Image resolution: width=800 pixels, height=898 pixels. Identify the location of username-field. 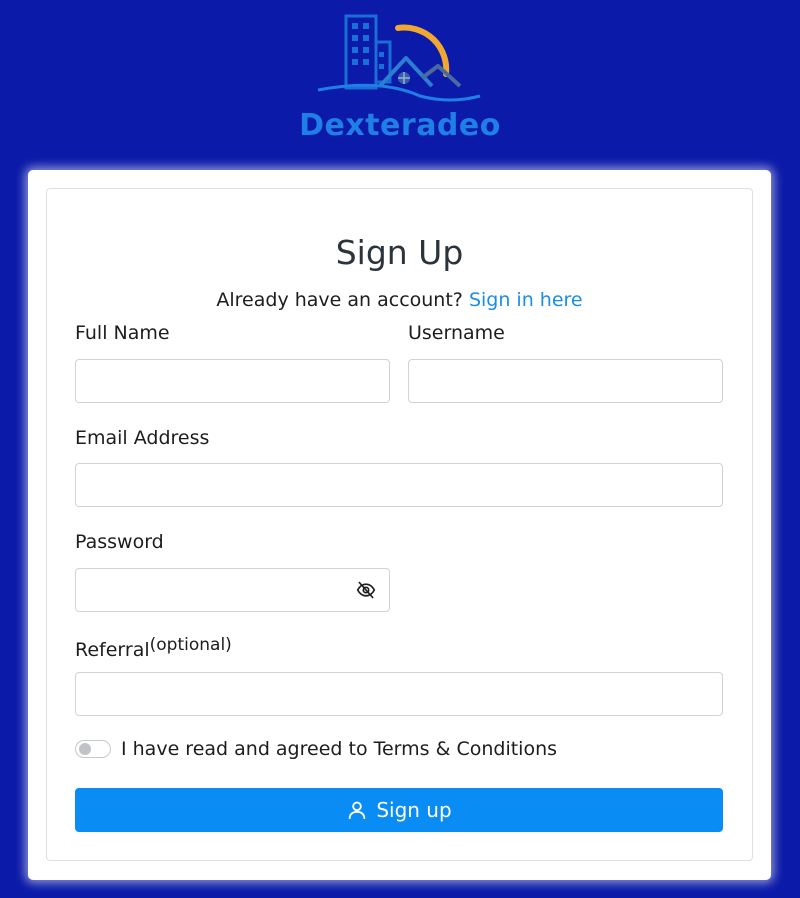
(565, 381).